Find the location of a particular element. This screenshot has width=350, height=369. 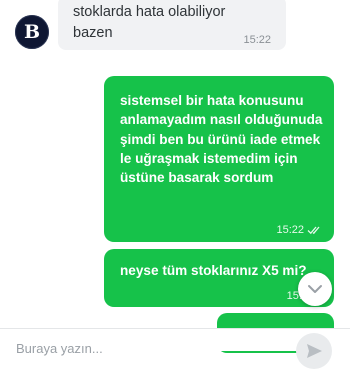

send-icon is located at coordinates (314, 351).